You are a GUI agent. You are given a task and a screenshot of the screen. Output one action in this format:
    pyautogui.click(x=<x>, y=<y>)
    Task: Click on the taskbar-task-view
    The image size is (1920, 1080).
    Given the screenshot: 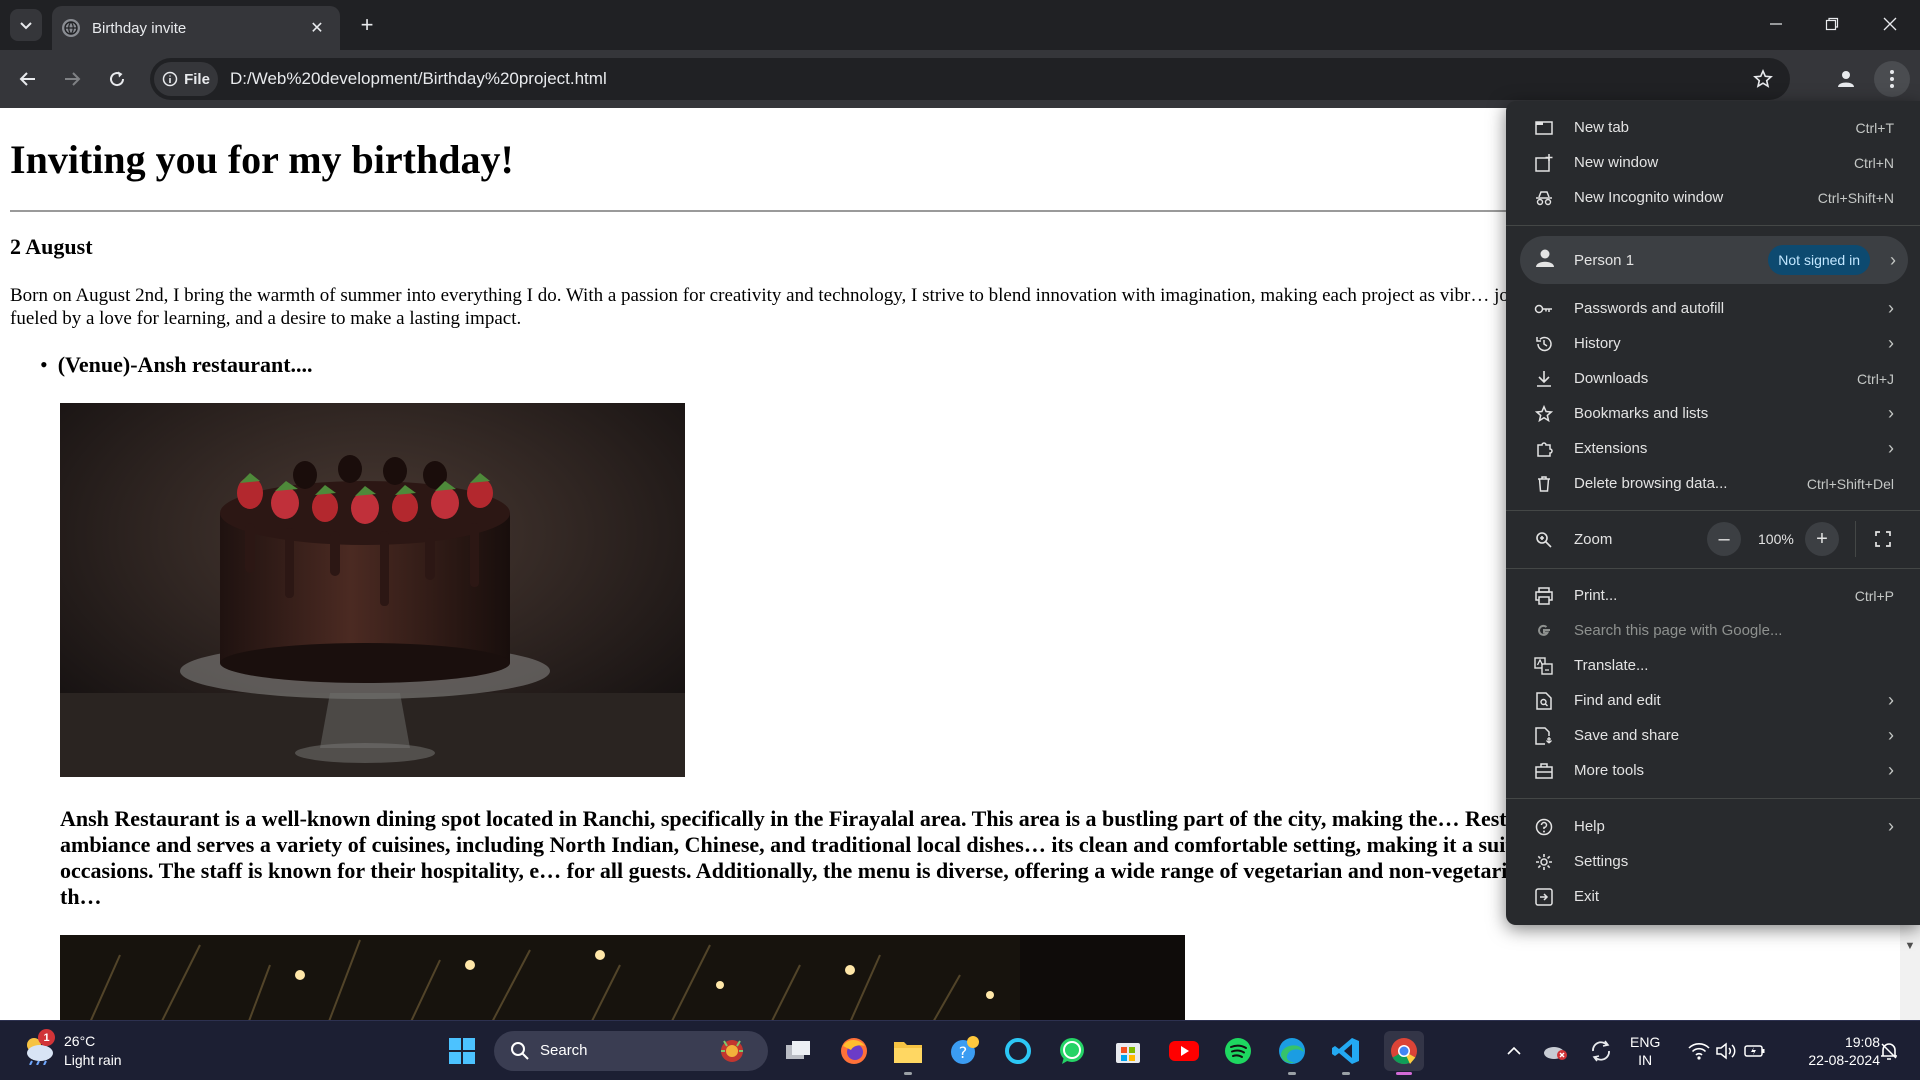 What is the action you would take?
    pyautogui.click(x=798, y=1051)
    